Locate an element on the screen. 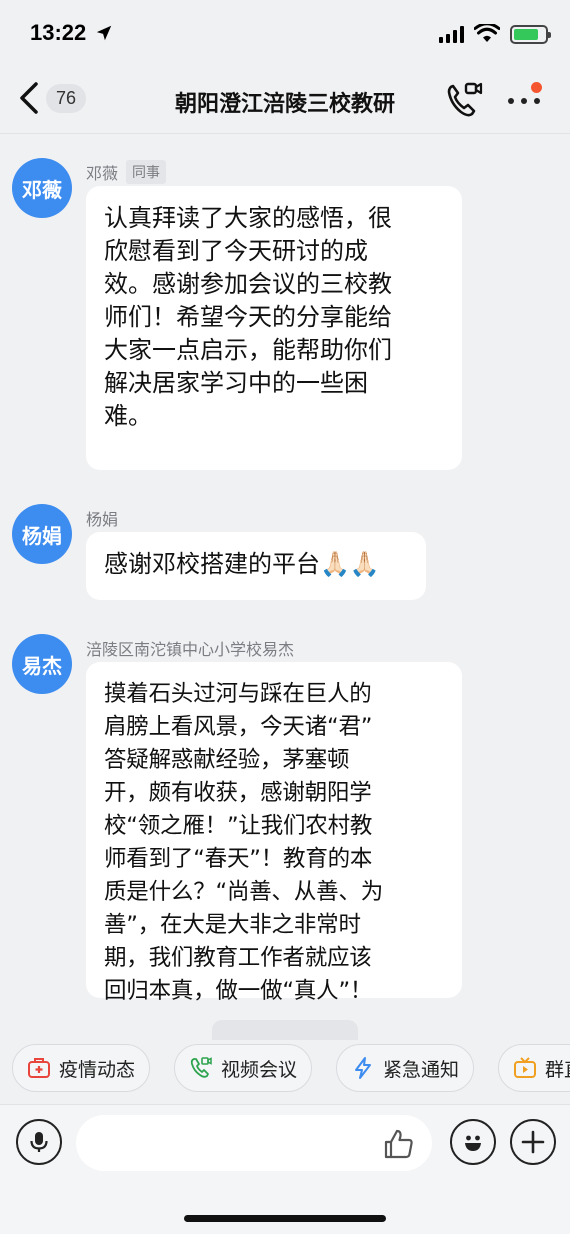 This screenshot has width=570, height=1234. message-line: 肩膀上看风景，今天诸“君” is located at coordinates (238, 727).